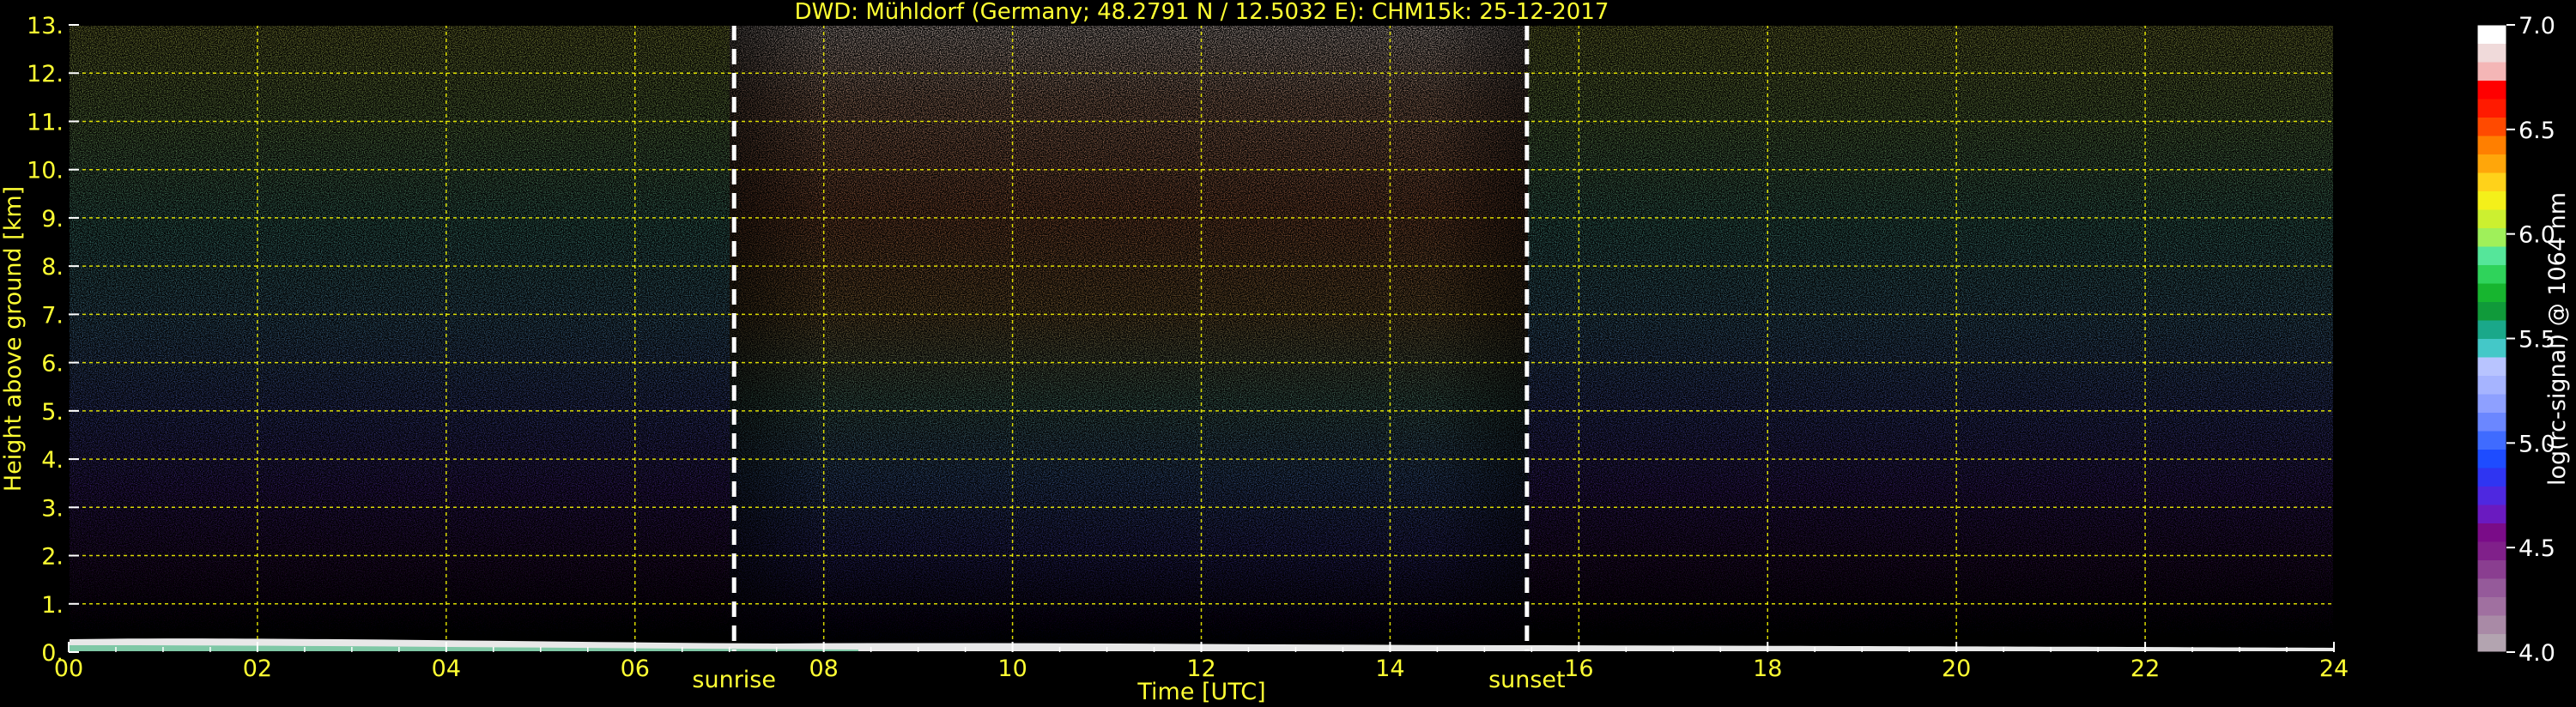 Image resolution: width=2576 pixels, height=707 pixels. I want to click on x-tick-label: 10, so click(1012, 669).